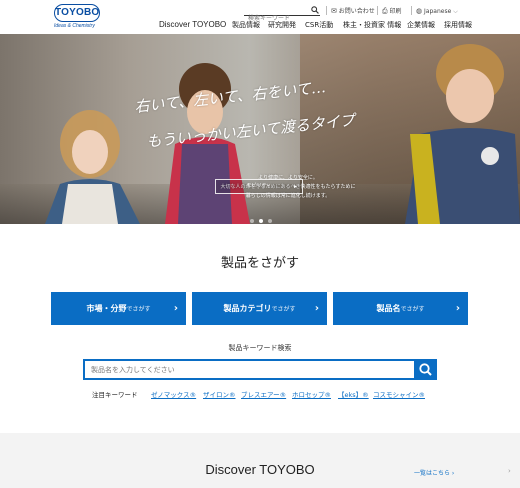 The image size is (520, 488). I want to click on hot-keyword-link: 【eks】®, so click(353, 394).